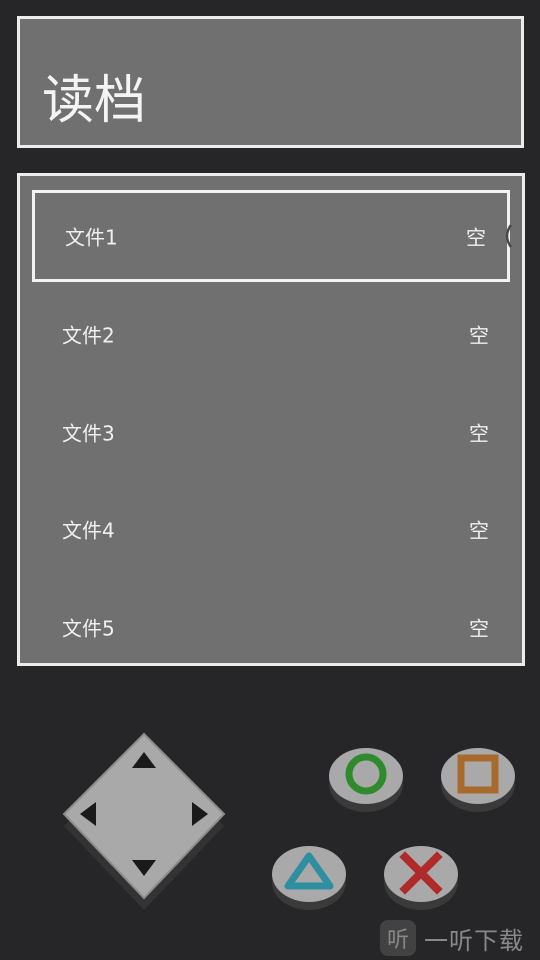 The image size is (540, 960). What do you see at coordinates (398, 938) in the screenshot?
I see `watermark-logo-icon: 听` at bounding box center [398, 938].